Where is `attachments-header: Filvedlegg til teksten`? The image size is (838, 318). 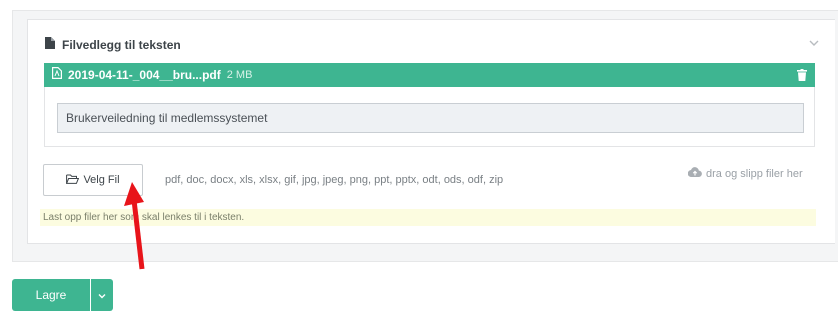
attachments-header: Filvedlegg til teksten is located at coordinates (113, 45).